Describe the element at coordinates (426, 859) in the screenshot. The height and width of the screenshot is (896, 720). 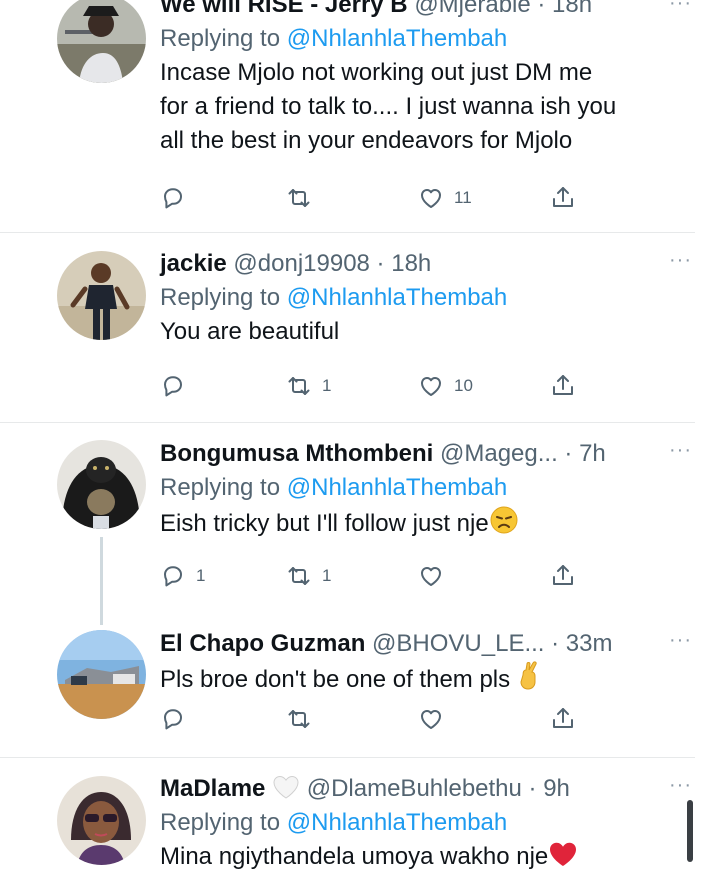
I see `tweet-text: Mina ngiythandela umoya wakho nje` at that location.